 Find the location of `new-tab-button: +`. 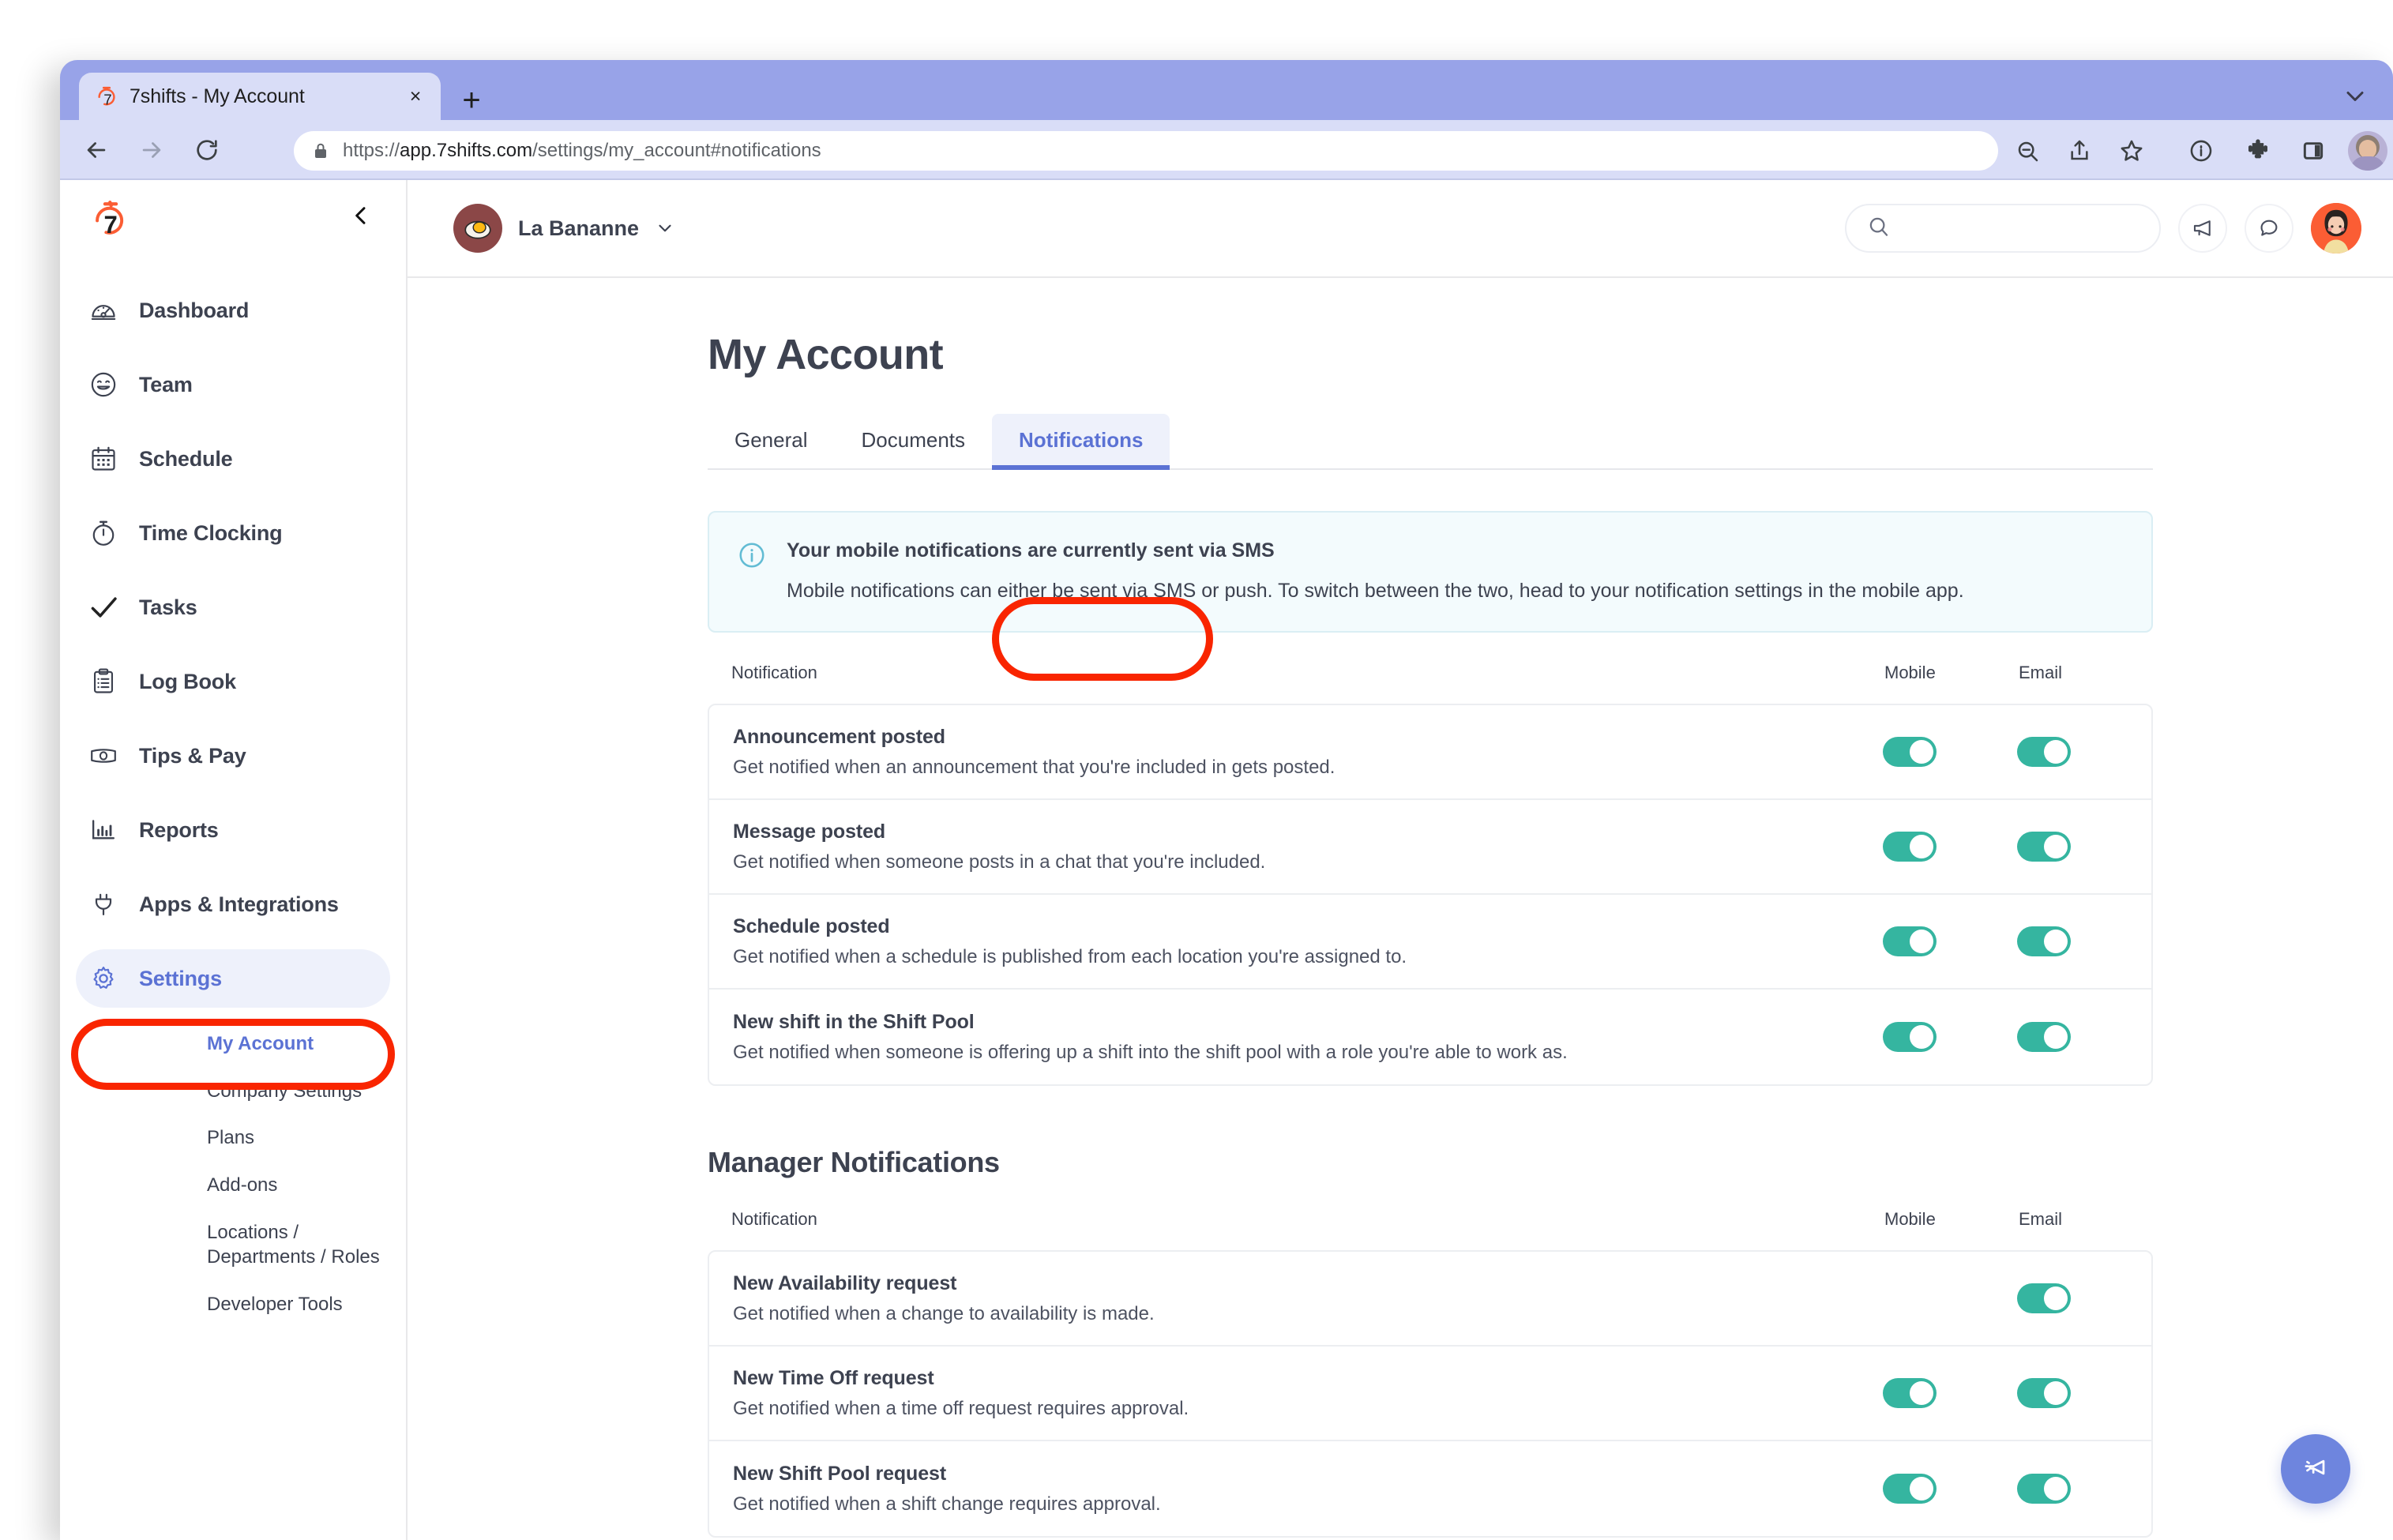

new-tab-button: + is located at coordinates (471, 100).